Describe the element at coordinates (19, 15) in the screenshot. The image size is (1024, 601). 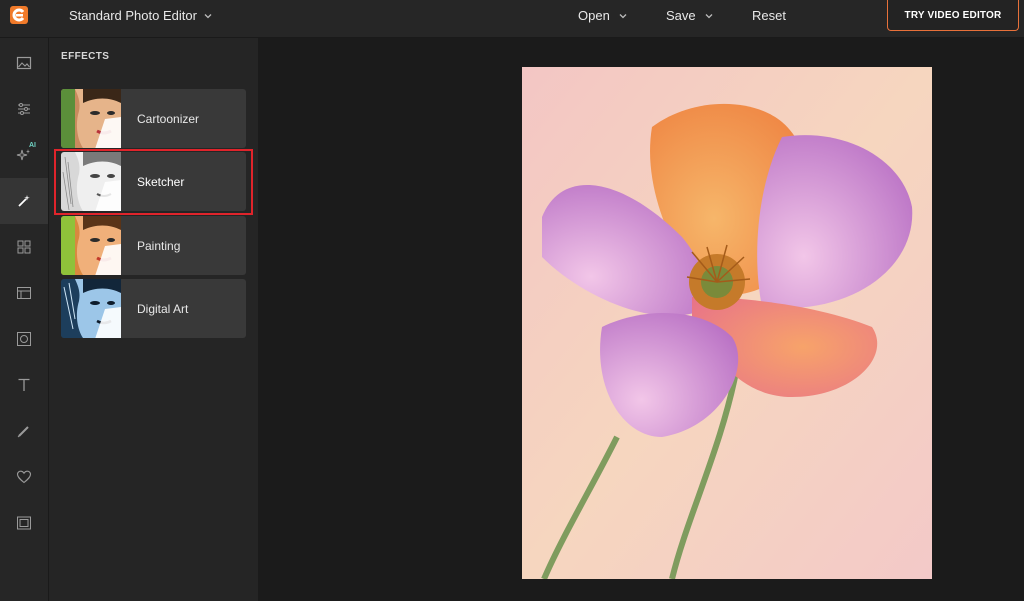
I see `app-logo-icon` at that location.